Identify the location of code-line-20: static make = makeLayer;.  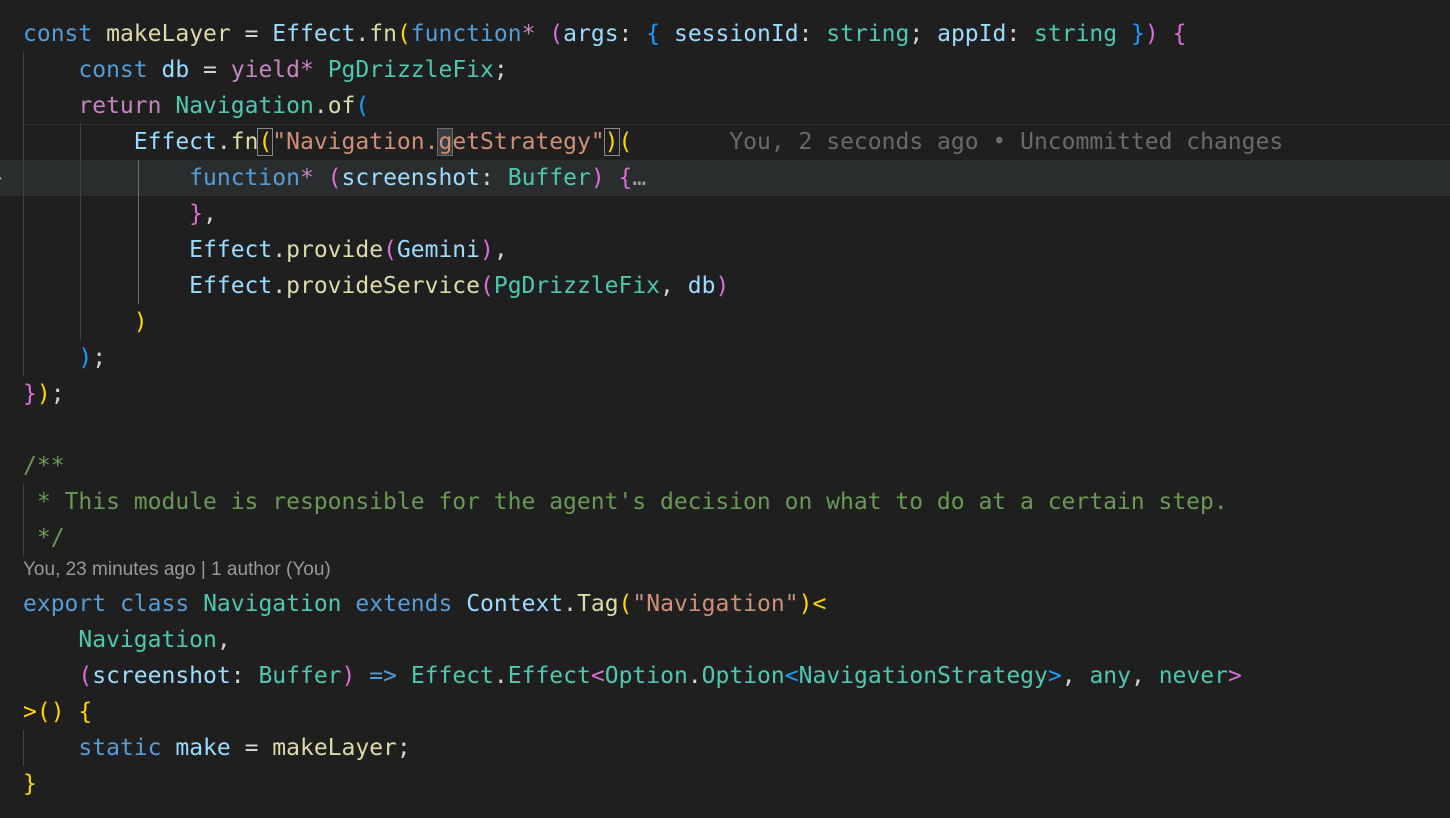
(725, 748).